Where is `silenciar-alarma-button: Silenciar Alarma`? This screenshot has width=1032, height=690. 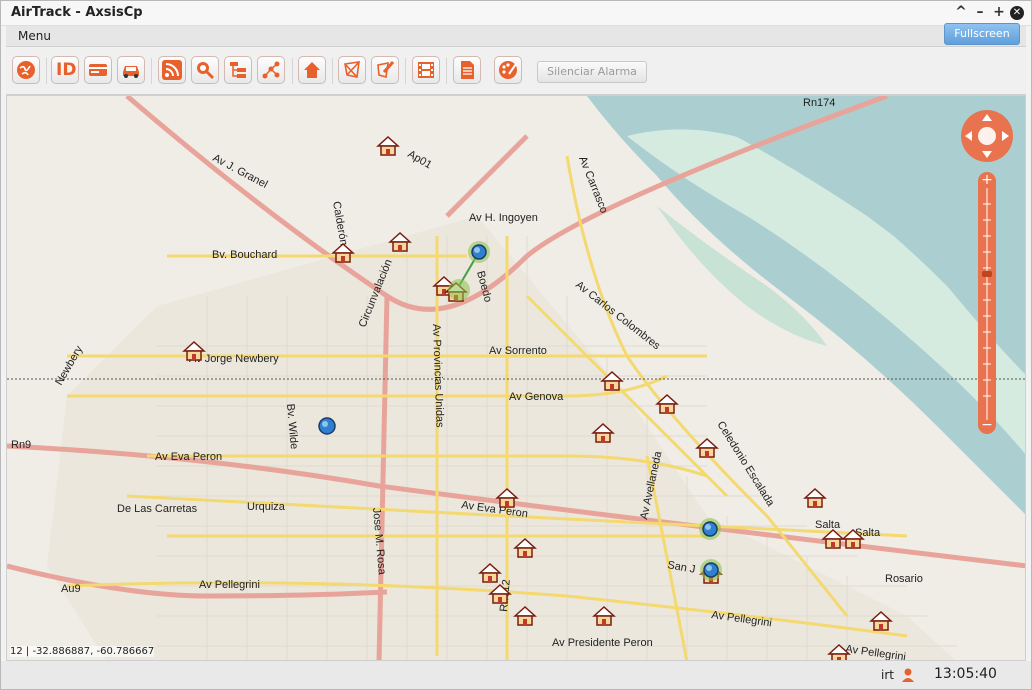 silenciar-alarma-button: Silenciar Alarma is located at coordinates (592, 72).